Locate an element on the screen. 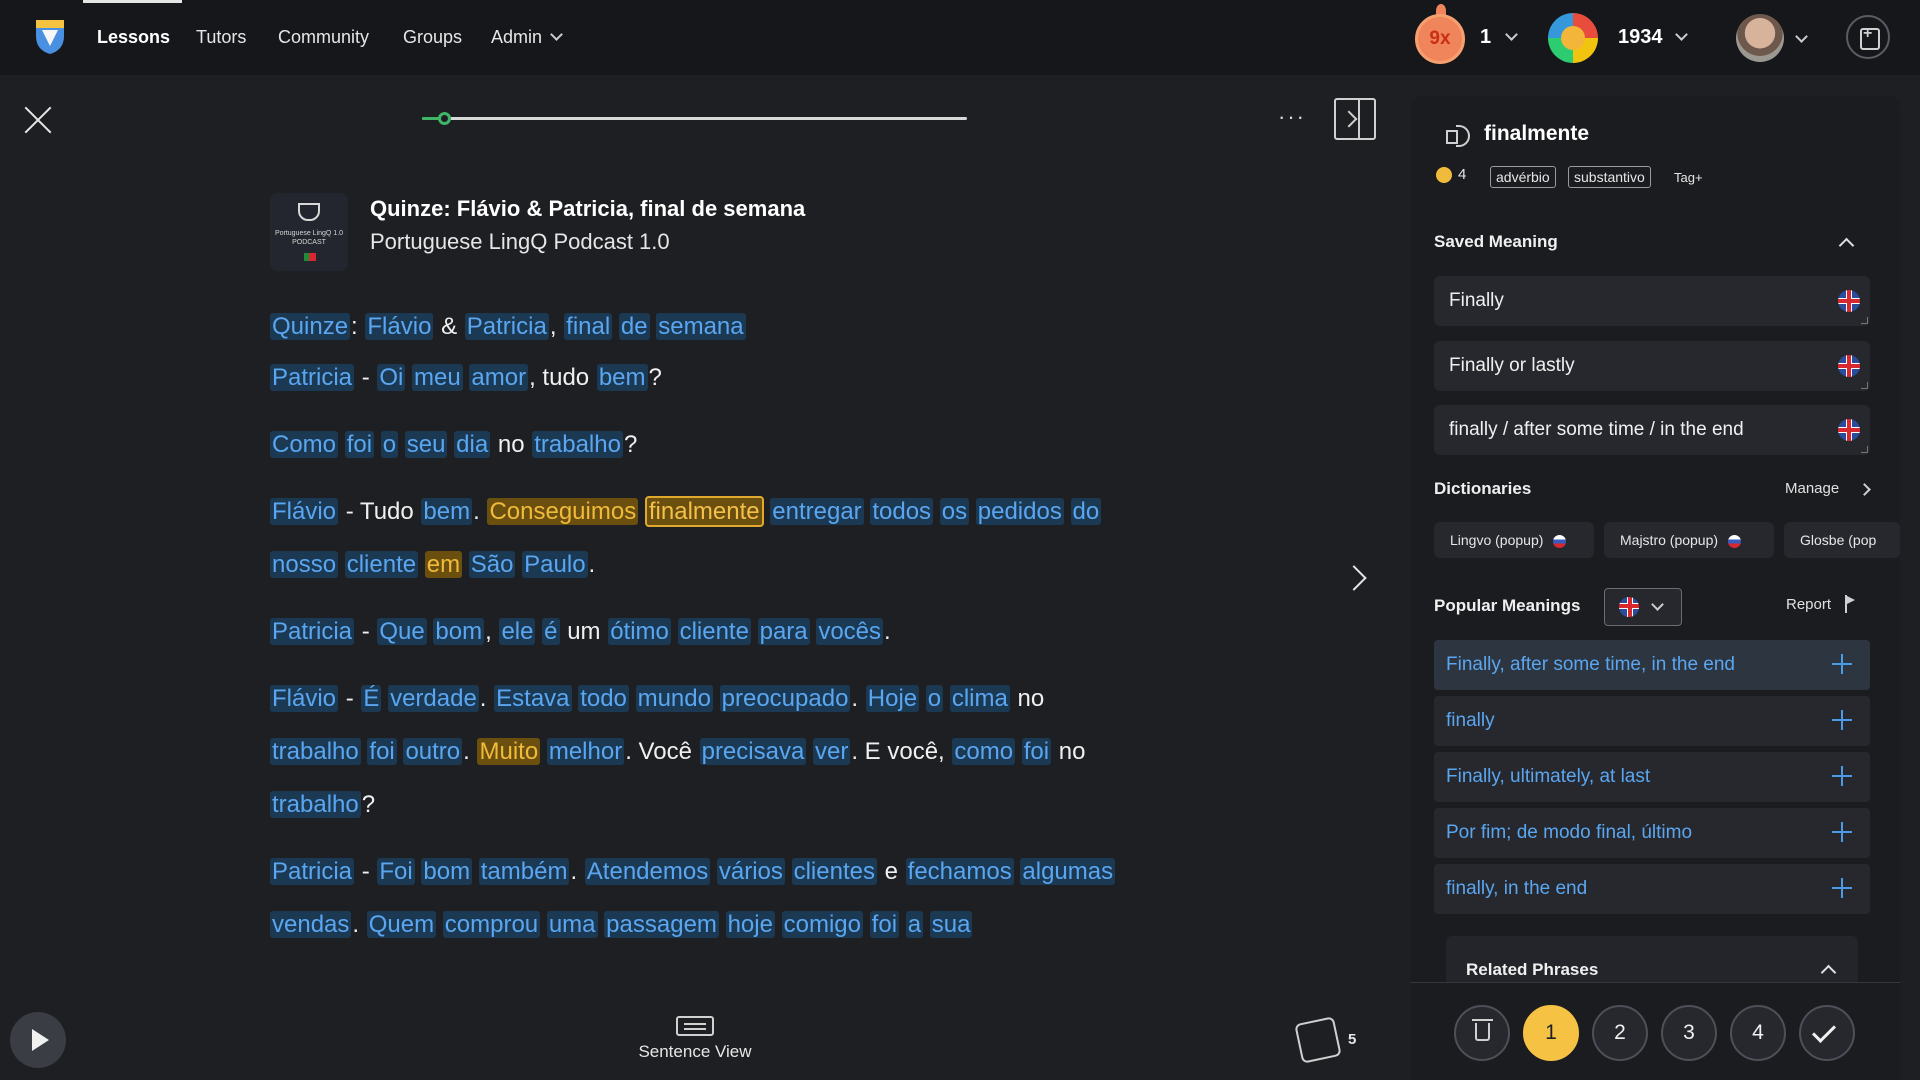  add-tag-button: Tag+ is located at coordinates (1688, 177).